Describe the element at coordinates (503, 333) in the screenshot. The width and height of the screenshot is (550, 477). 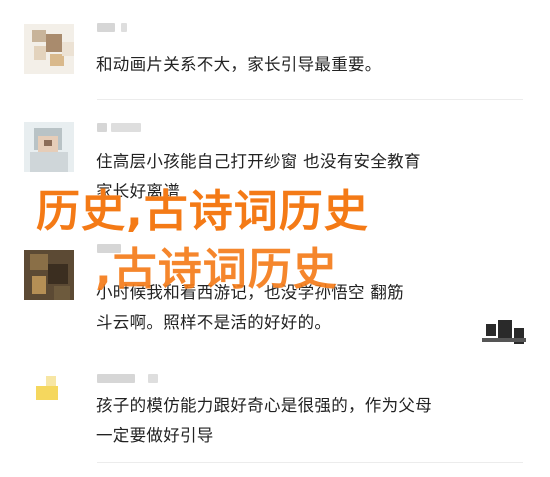
I see `sticker-icon` at that location.